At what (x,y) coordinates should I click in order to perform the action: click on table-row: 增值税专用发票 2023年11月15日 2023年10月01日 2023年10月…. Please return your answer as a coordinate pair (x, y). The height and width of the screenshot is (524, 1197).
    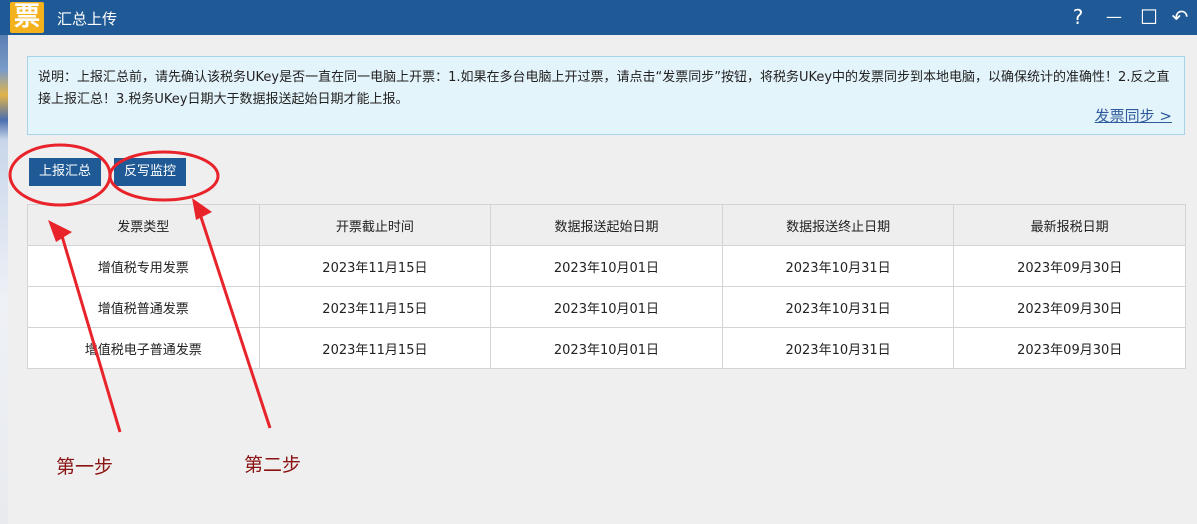
    Looking at the image, I should click on (606, 266).